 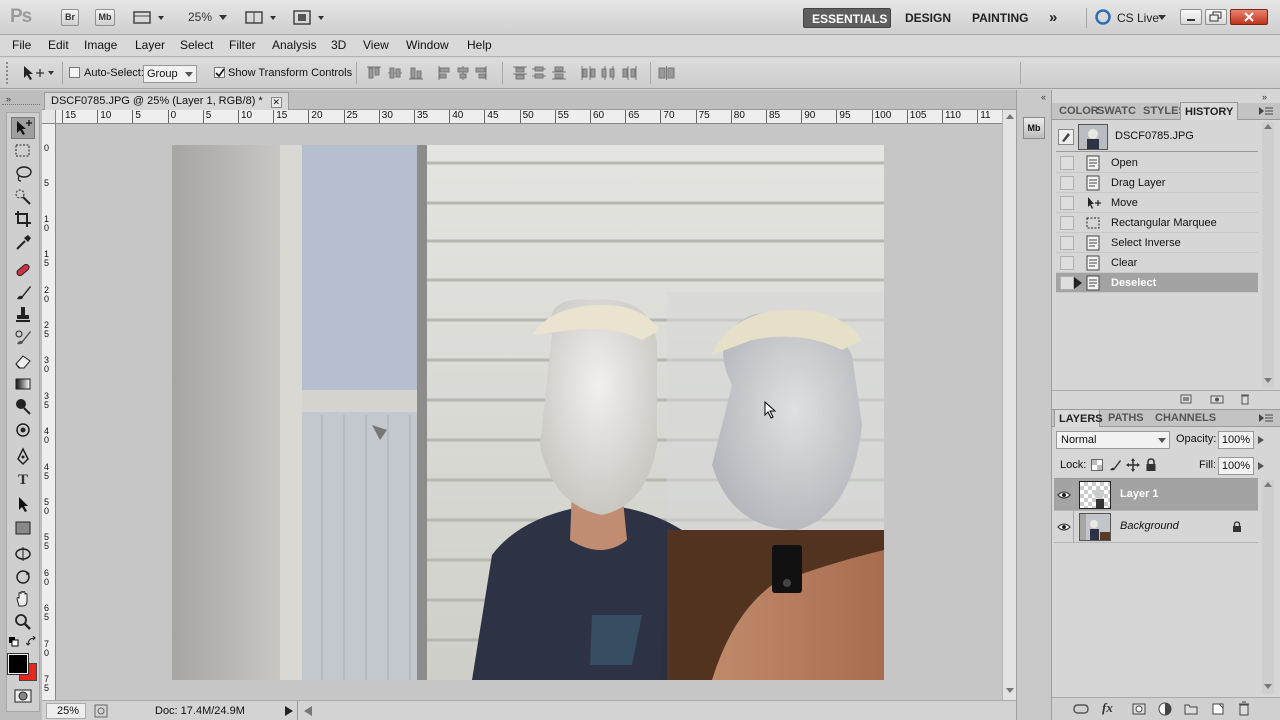 What do you see at coordinates (49, 117) in the screenshot?
I see `ruler-origin` at bounding box center [49, 117].